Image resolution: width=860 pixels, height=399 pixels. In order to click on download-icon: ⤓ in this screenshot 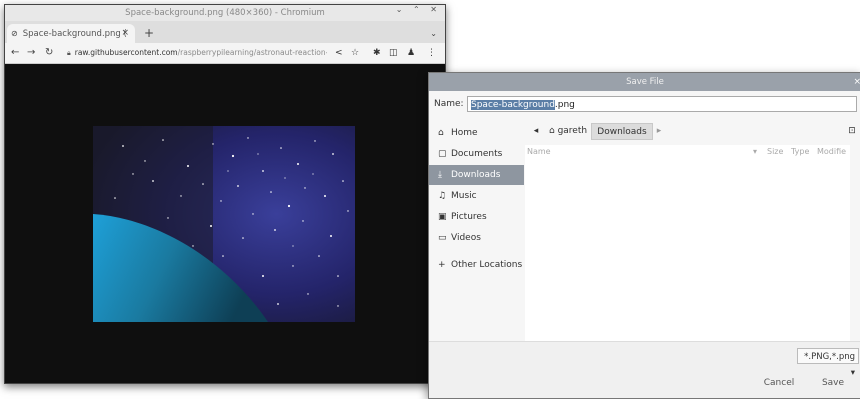, I will do `click(440, 175)`.